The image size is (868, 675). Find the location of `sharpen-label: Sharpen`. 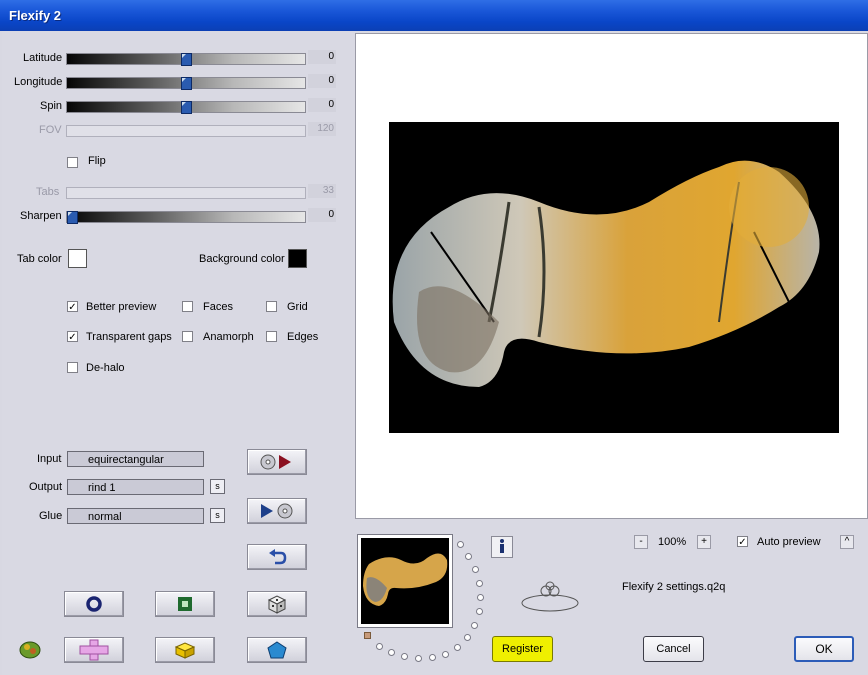

sharpen-label: Sharpen is located at coordinates (41, 216).